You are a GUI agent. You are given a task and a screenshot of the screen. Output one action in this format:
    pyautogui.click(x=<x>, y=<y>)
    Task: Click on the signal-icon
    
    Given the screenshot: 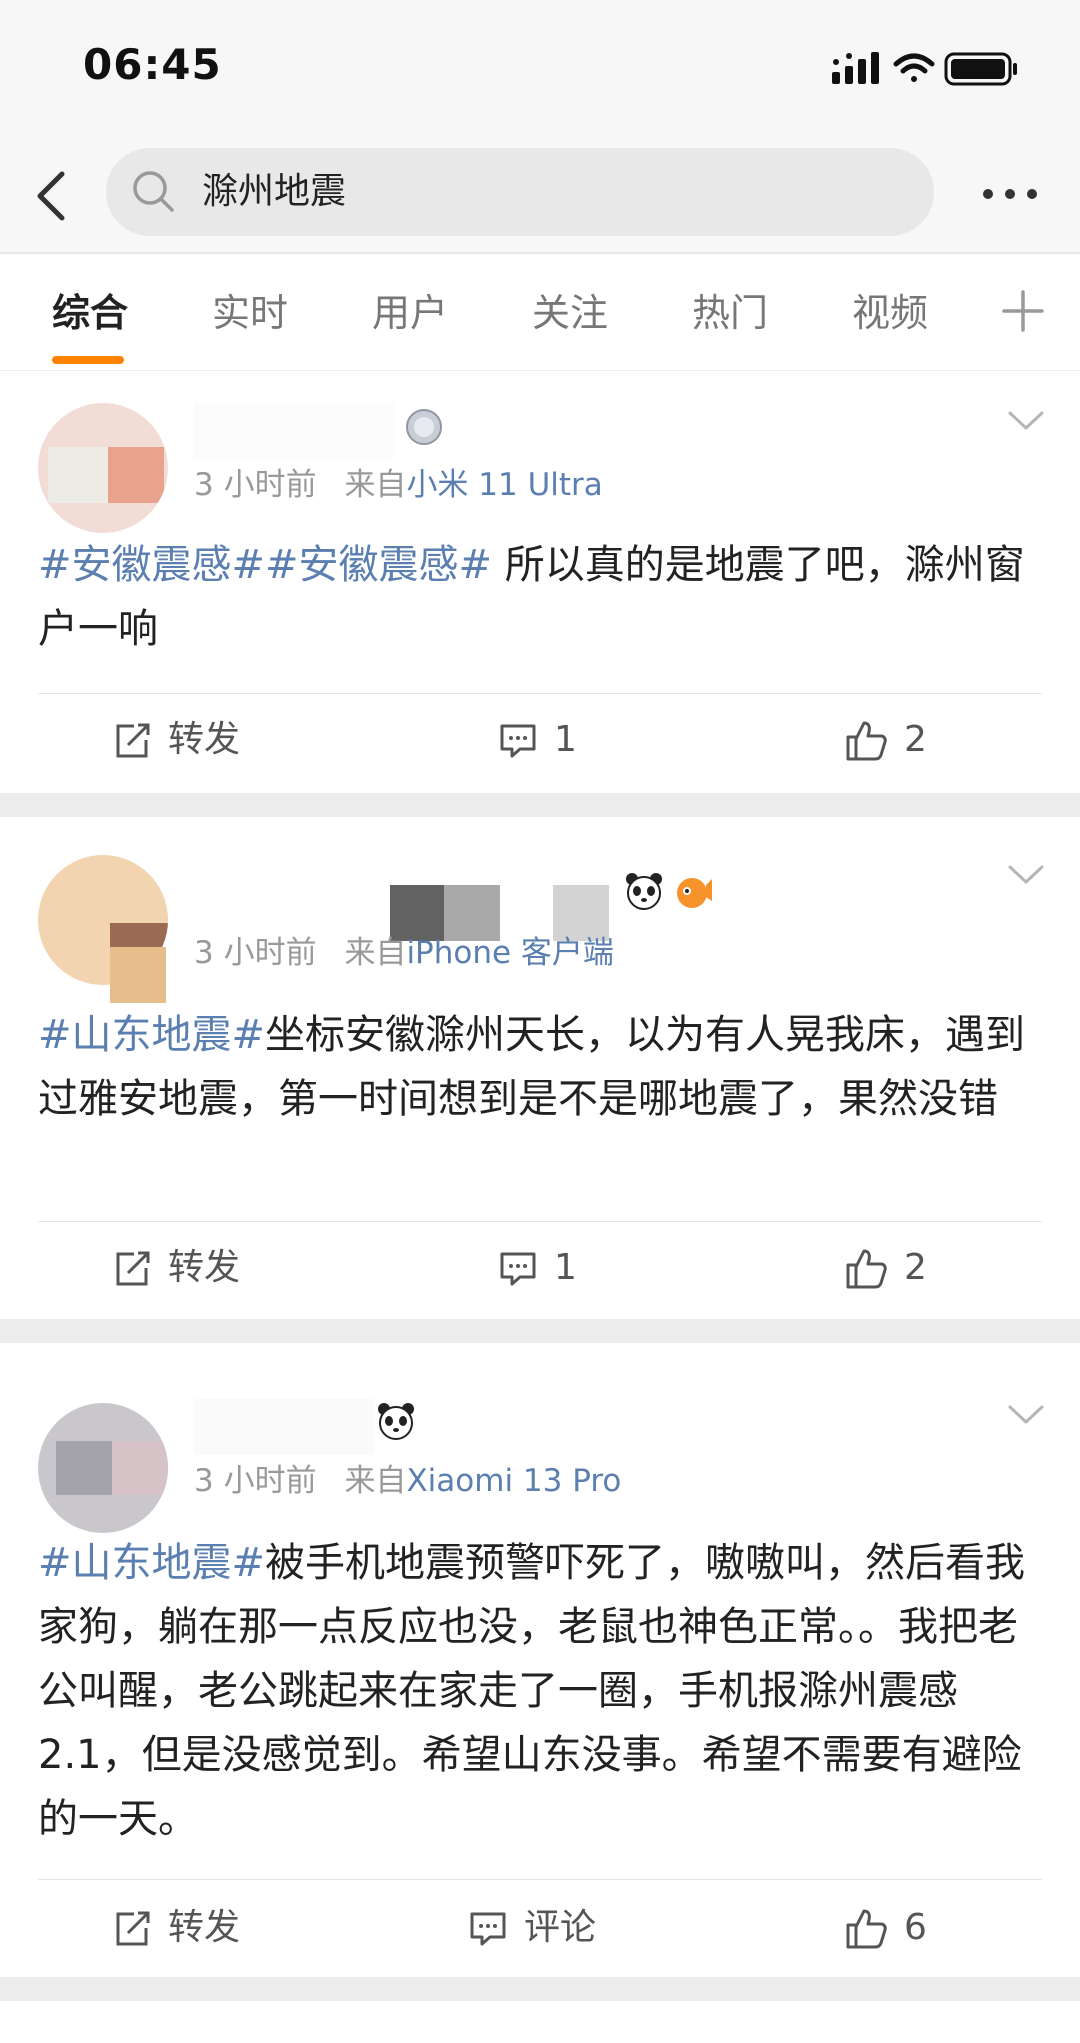 What is the action you would take?
    pyautogui.click(x=855, y=68)
    